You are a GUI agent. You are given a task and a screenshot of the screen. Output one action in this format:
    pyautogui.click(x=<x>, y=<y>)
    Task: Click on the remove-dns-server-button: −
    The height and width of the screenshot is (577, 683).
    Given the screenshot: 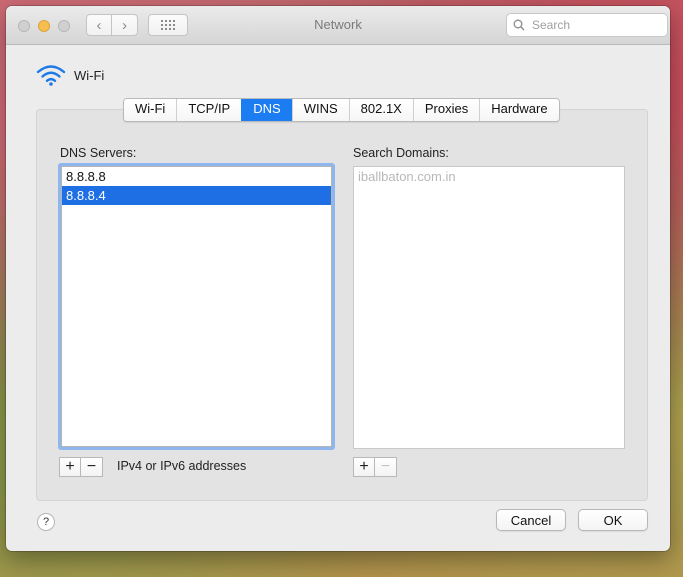 What is the action you would take?
    pyautogui.click(x=92, y=467)
    